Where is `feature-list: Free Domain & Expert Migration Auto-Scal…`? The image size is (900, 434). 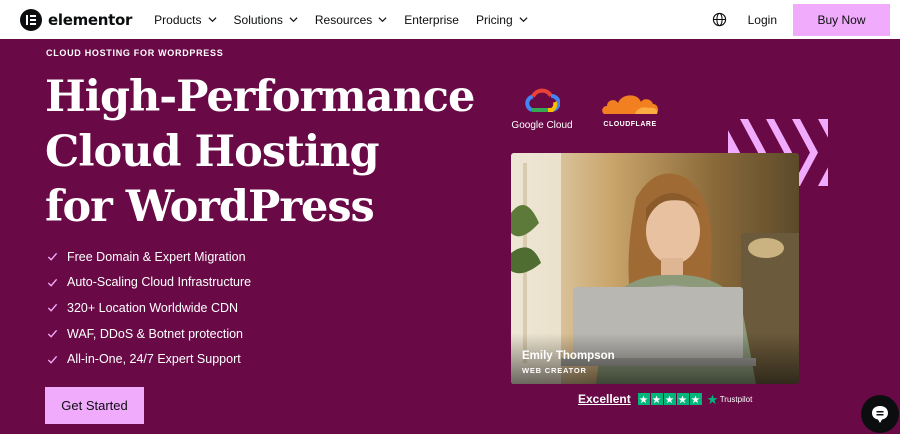 feature-list: Free Domain & Expert Migration Auto-Scal… is located at coordinates (149, 308).